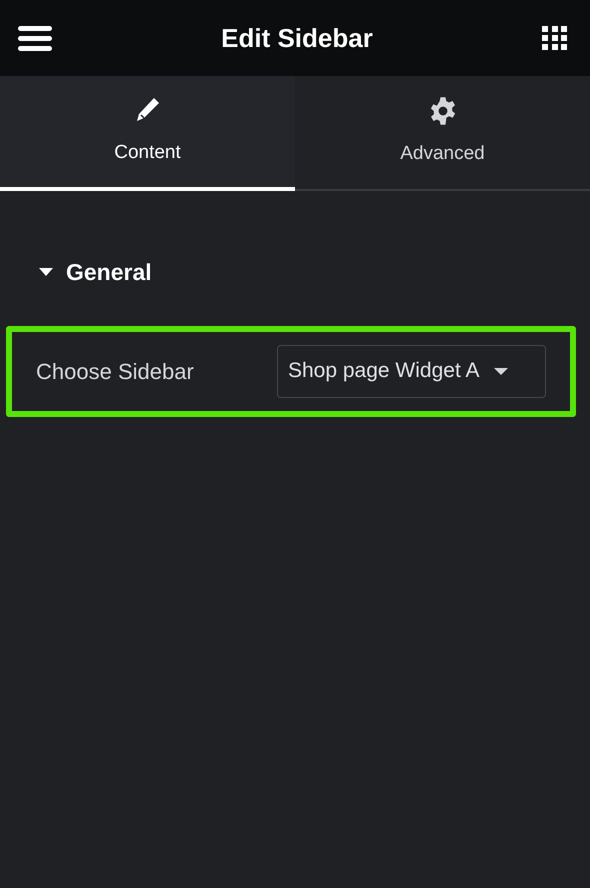  Describe the element at coordinates (115, 372) in the screenshot. I see `field-label: Choose Sidebar` at that location.